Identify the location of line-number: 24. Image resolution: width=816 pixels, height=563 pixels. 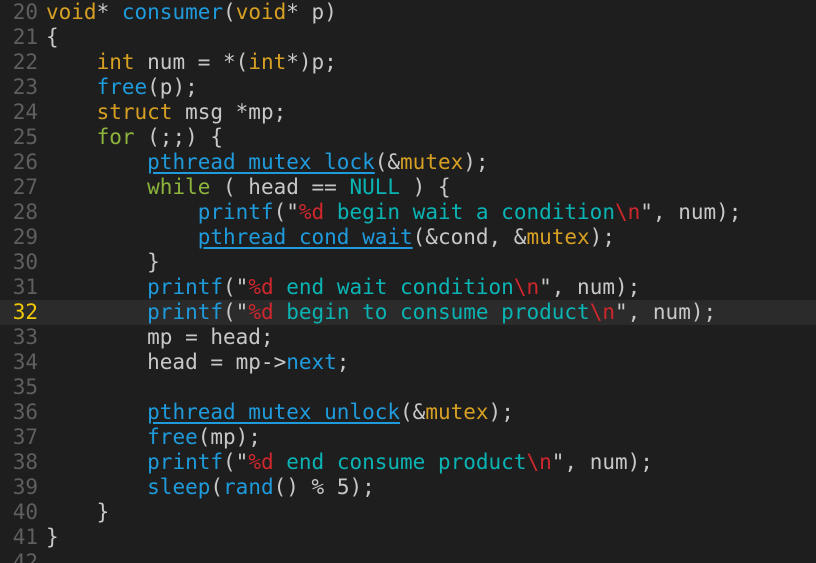
(25, 112).